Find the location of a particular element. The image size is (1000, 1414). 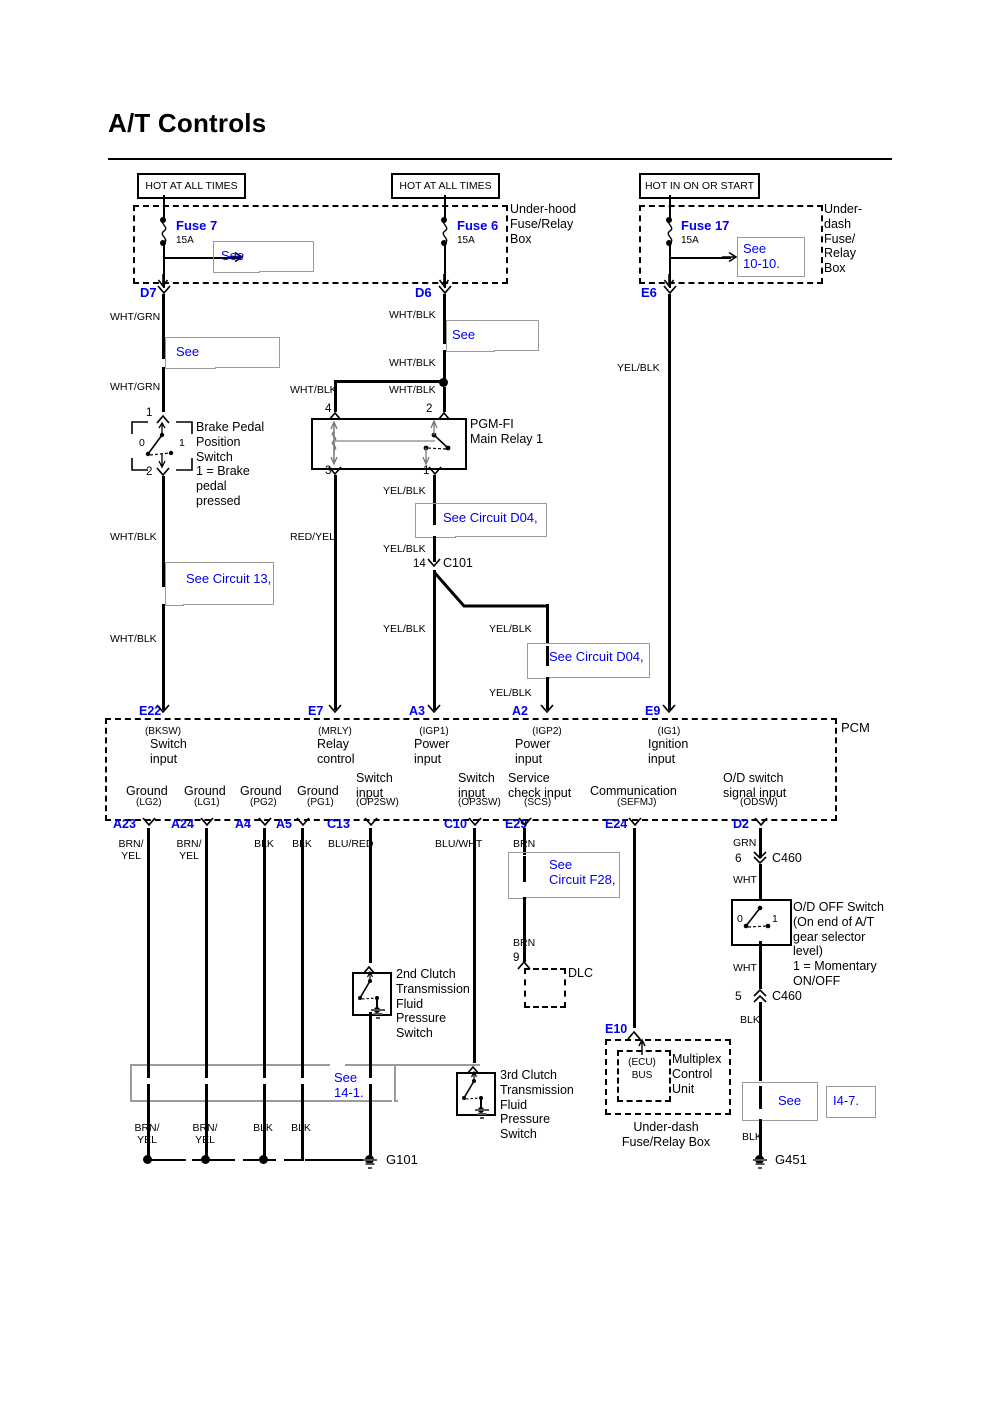

pcm-terminal-code-lg1: (LG1) is located at coordinates (207, 802).